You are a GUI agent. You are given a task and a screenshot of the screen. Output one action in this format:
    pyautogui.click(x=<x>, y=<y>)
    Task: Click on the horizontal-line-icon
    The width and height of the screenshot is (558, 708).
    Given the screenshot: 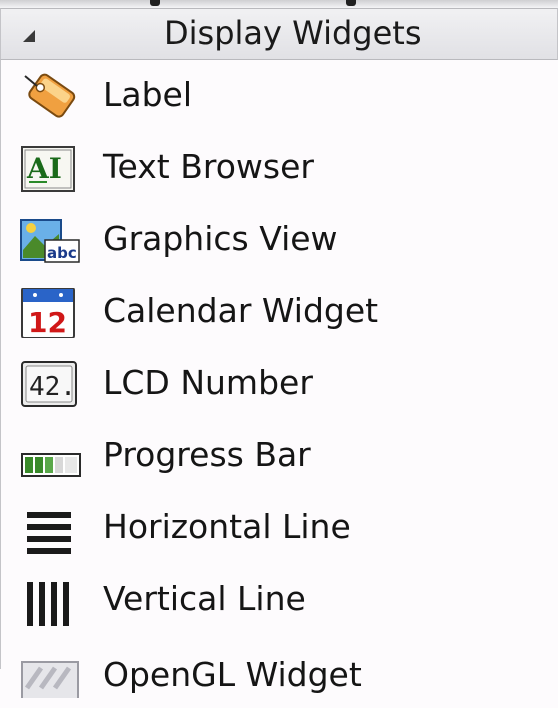 What is the action you would take?
    pyautogui.click(x=52, y=529)
    